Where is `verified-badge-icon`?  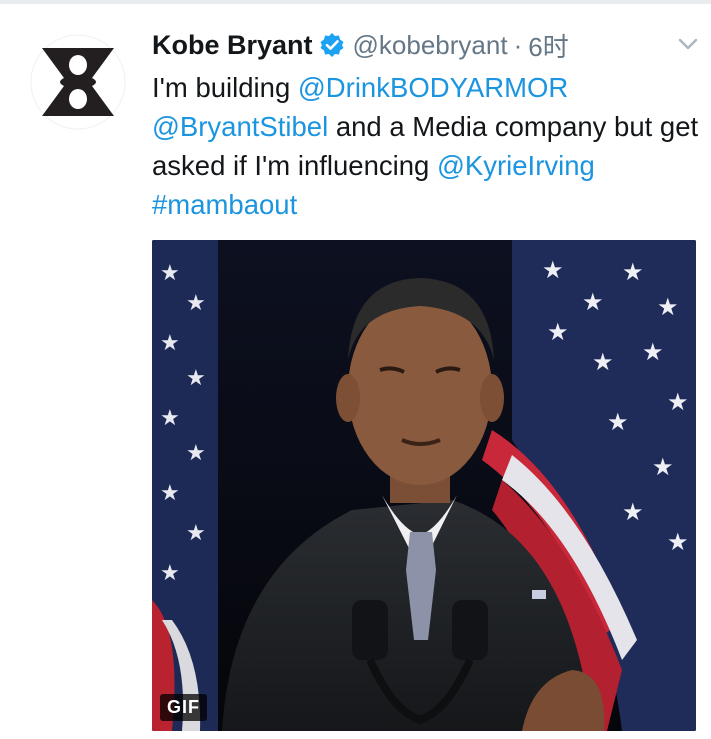
verified-badge-icon is located at coordinates (332, 45).